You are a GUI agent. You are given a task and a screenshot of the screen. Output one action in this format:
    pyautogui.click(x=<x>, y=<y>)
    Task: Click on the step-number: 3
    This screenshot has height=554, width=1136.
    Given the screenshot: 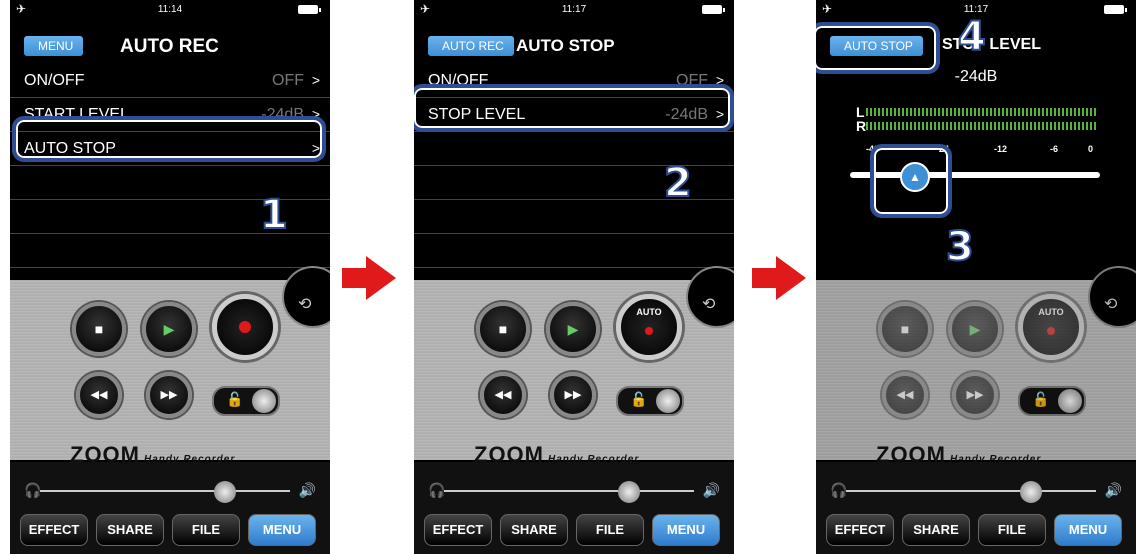 What is the action you would take?
    pyautogui.click(x=960, y=247)
    